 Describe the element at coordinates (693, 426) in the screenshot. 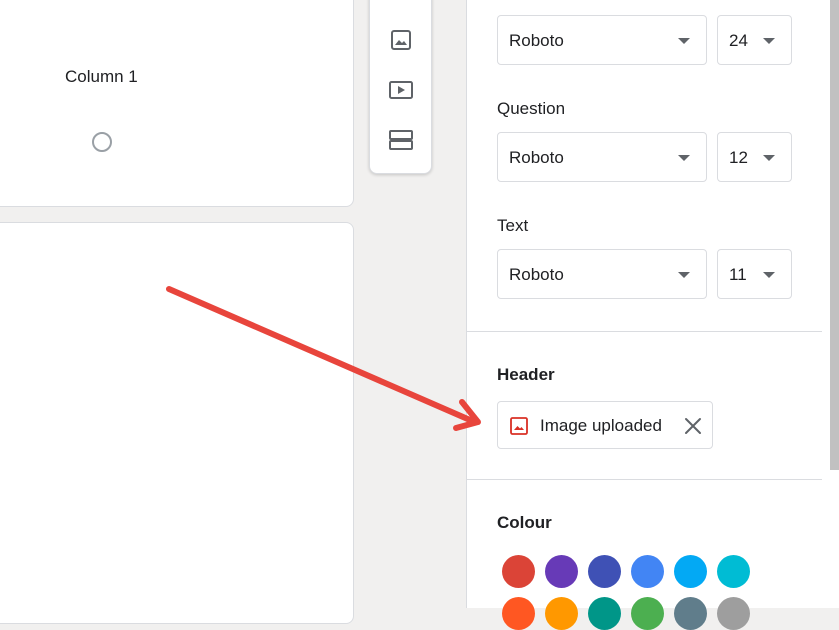

I see `close-icon` at that location.